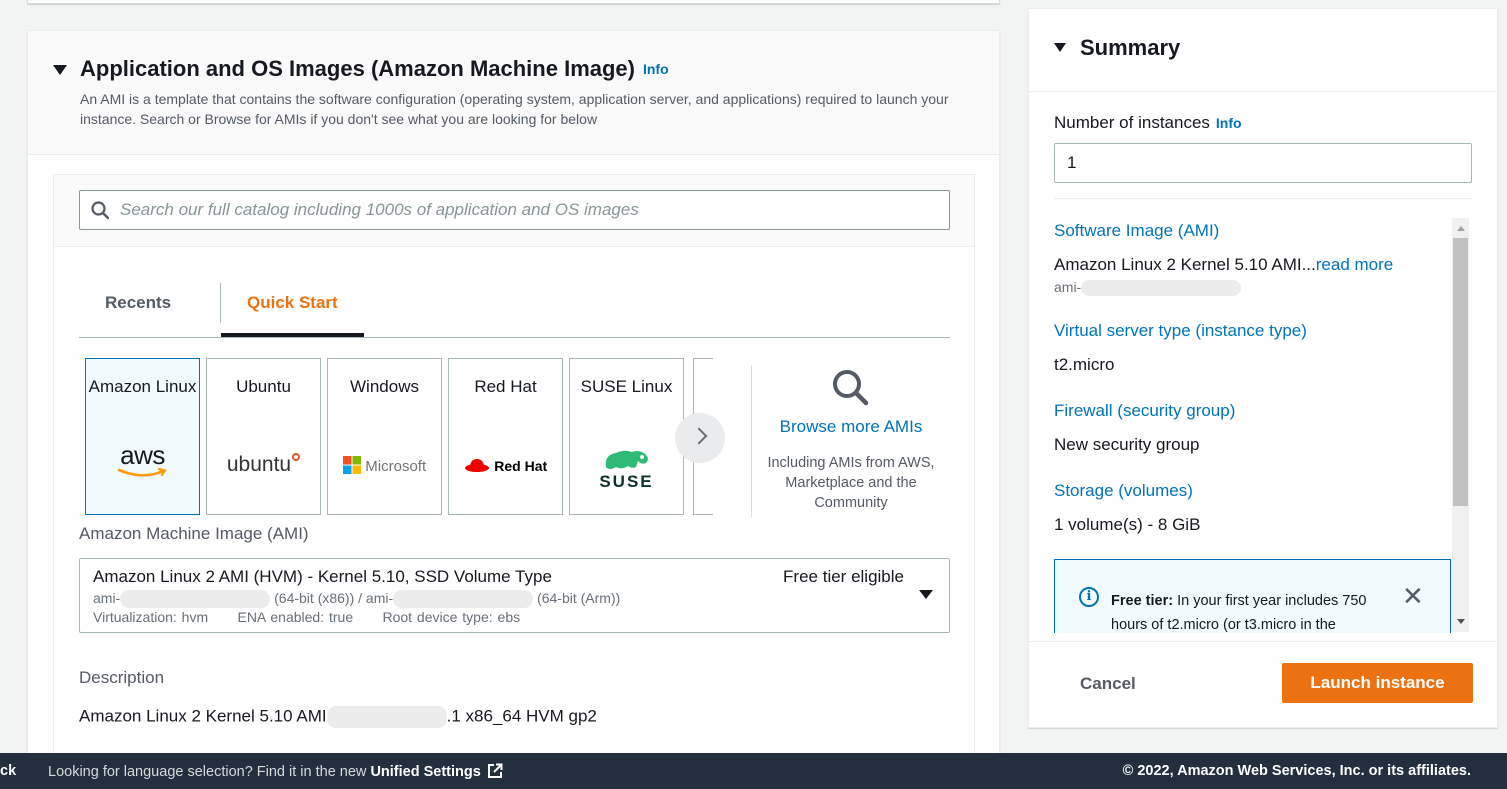 Image resolution: width=1507 pixels, height=789 pixels. What do you see at coordinates (220, 303) in the screenshot?
I see `tab-divider` at bounding box center [220, 303].